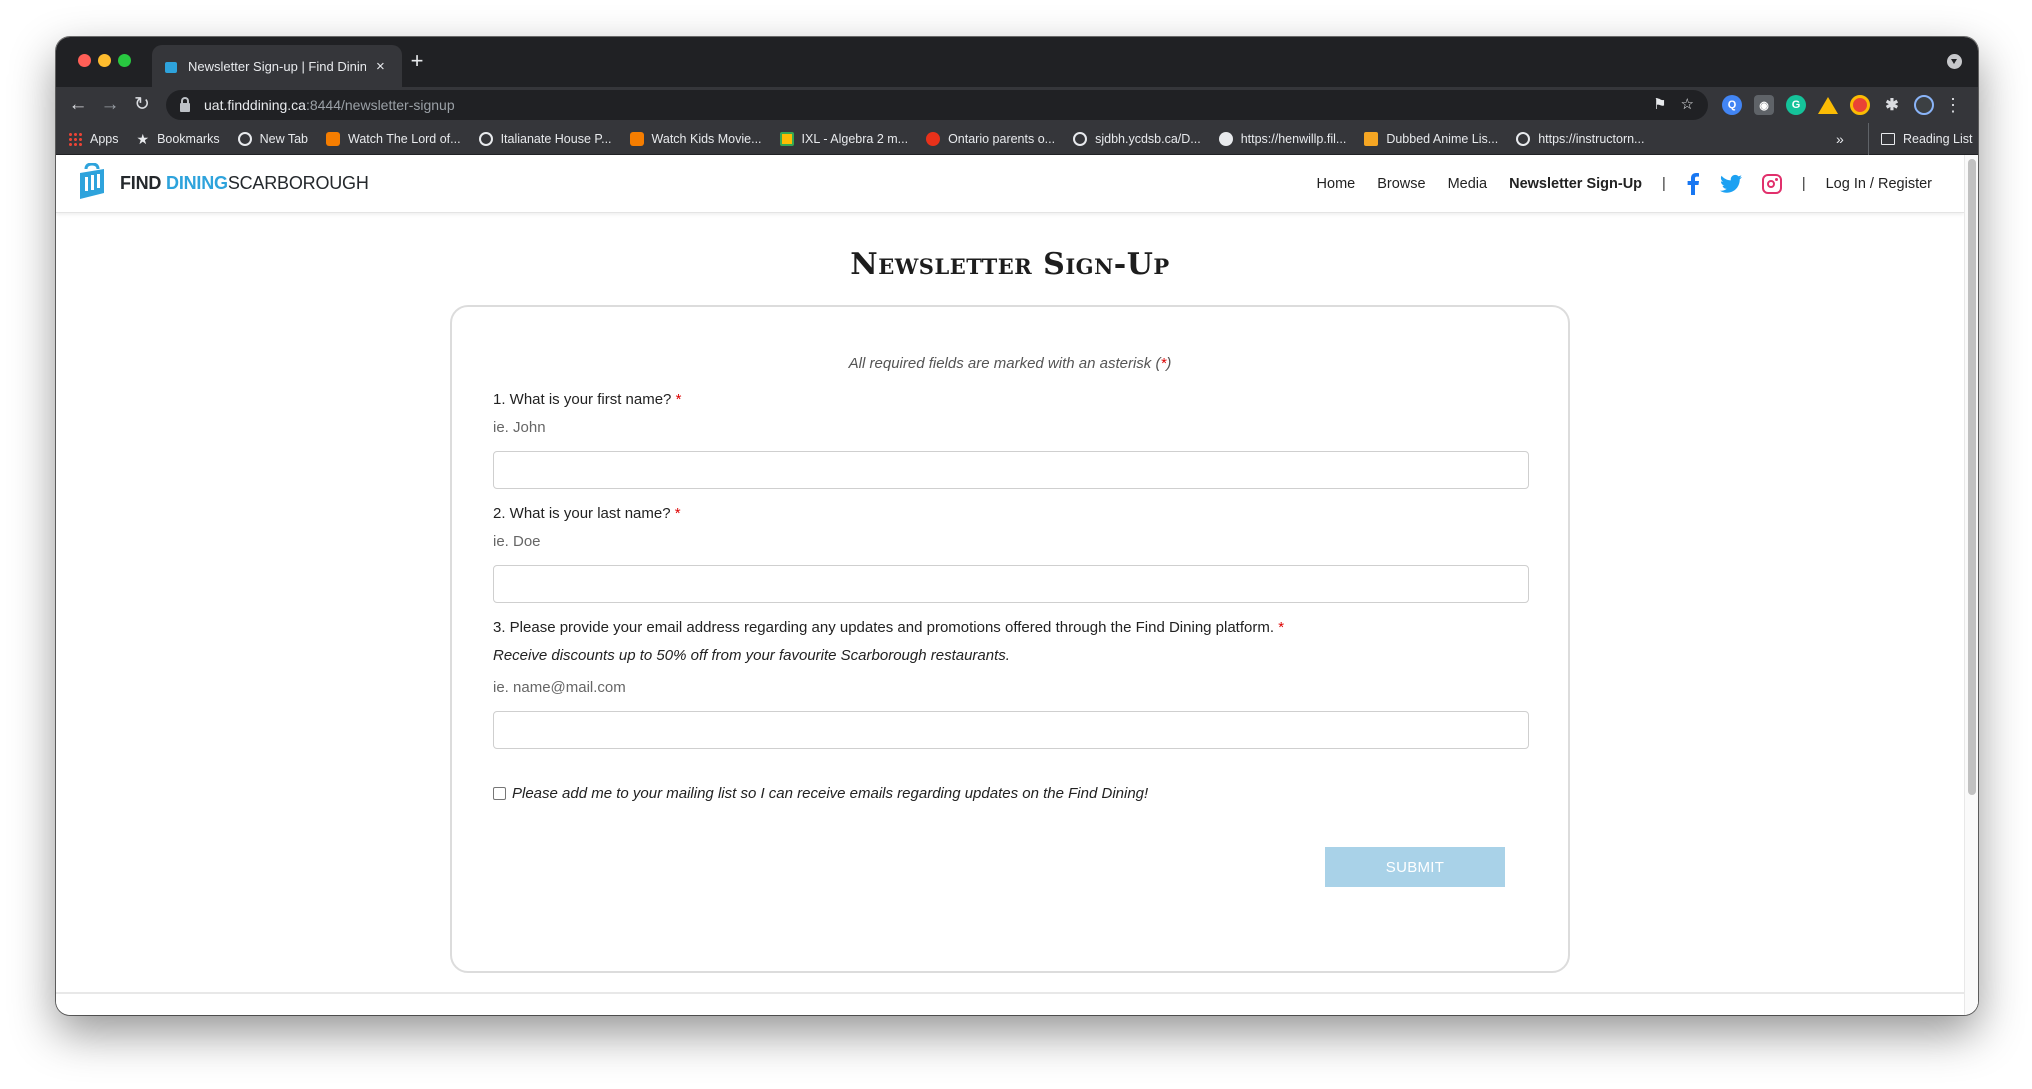 The width and height of the screenshot is (2032, 1089). Describe the element at coordinates (1687, 104) in the screenshot. I see `bookmark-star-icon: ☆` at that location.